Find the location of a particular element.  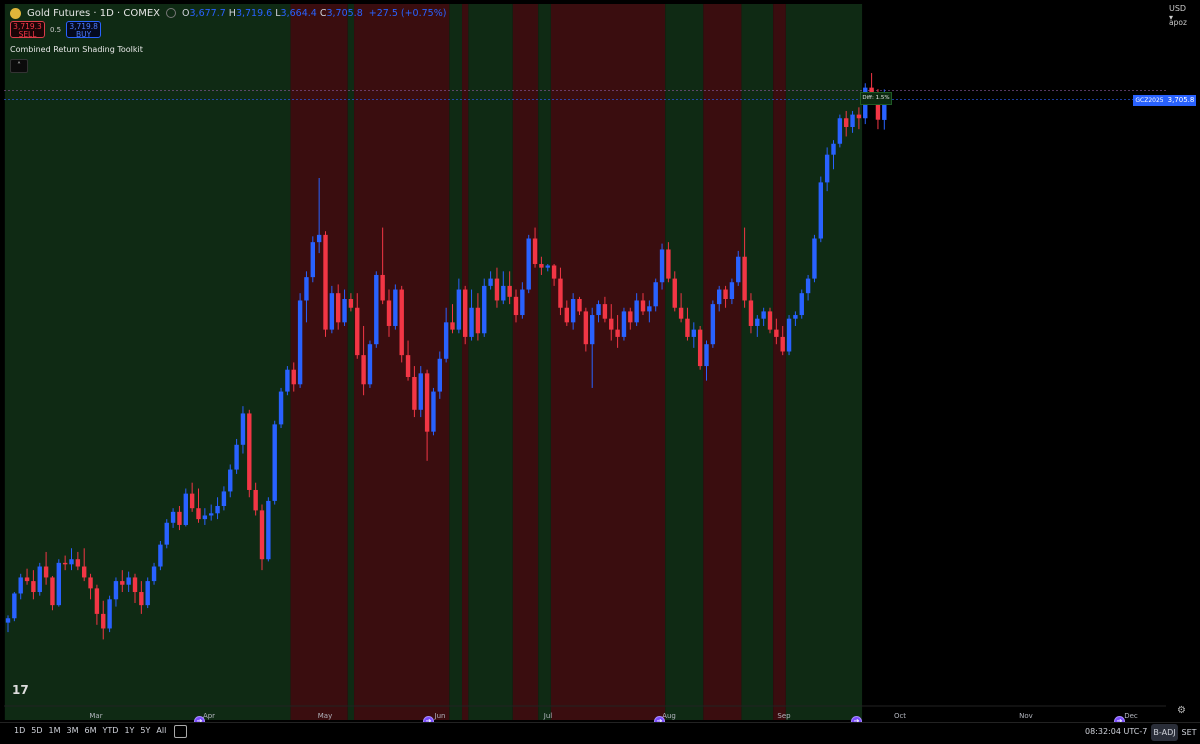

calendar-icon is located at coordinates (180, 731).